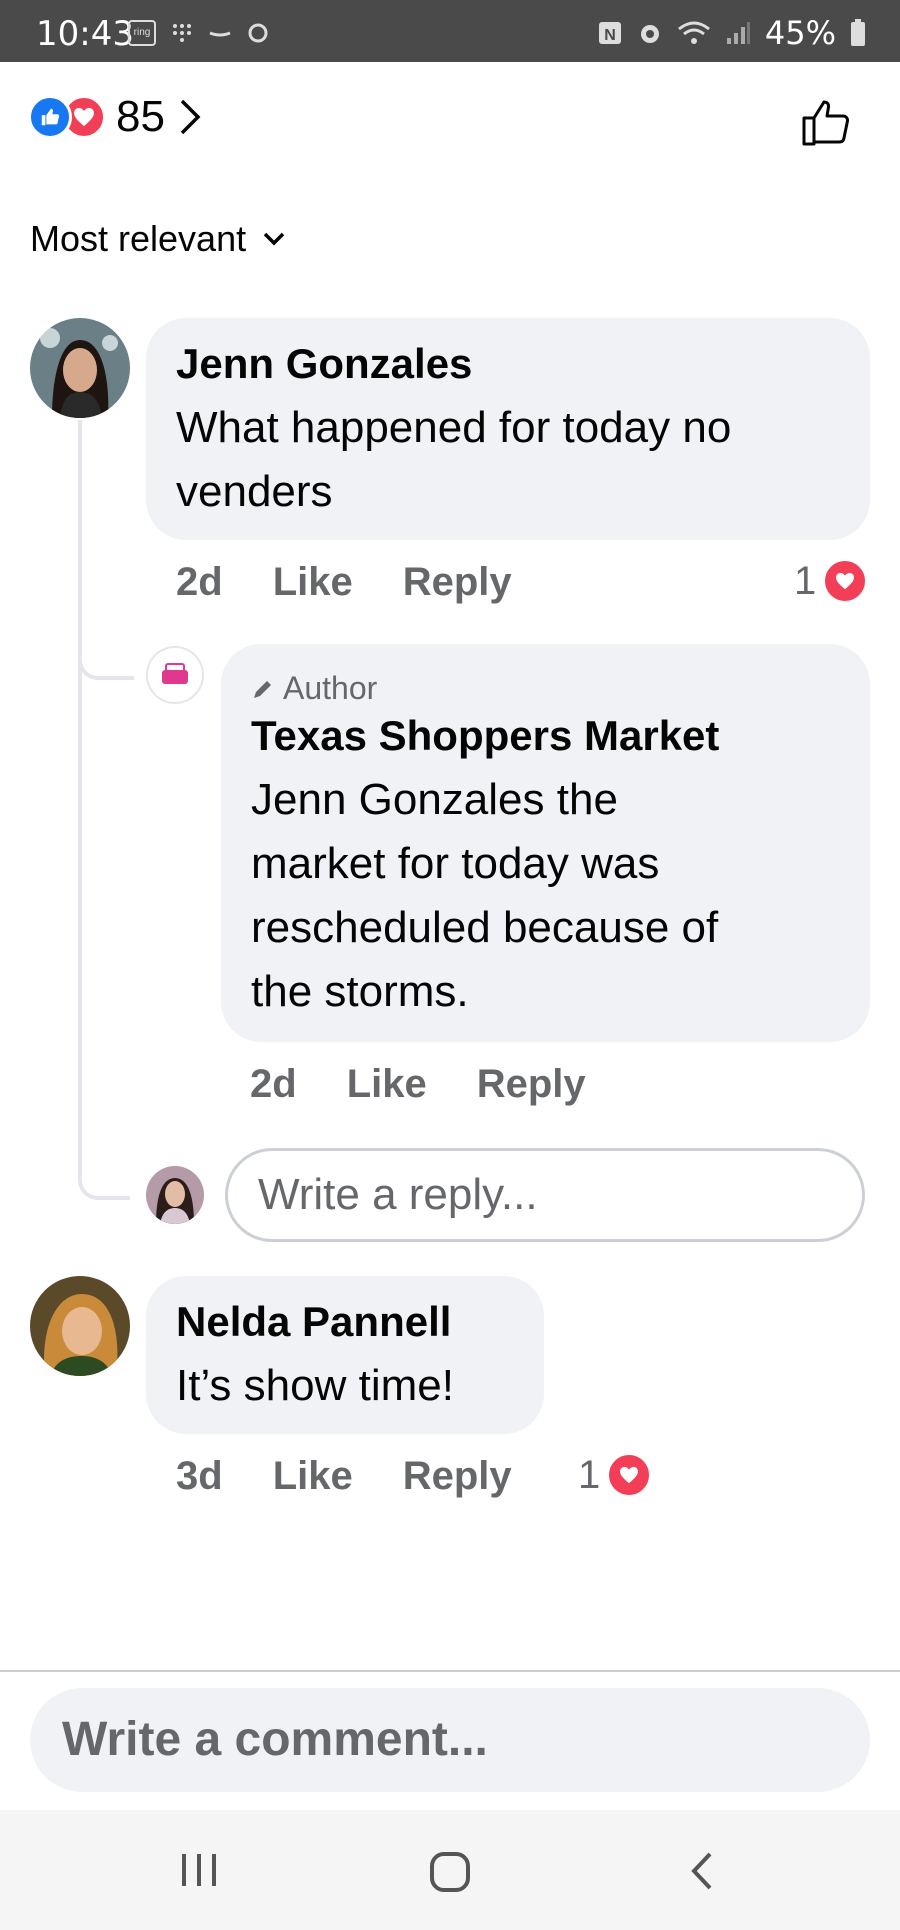 The image size is (900, 1930). Describe the element at coordinates (175, 1195) in the screenshot. I see `current-user-avatar` at that location.